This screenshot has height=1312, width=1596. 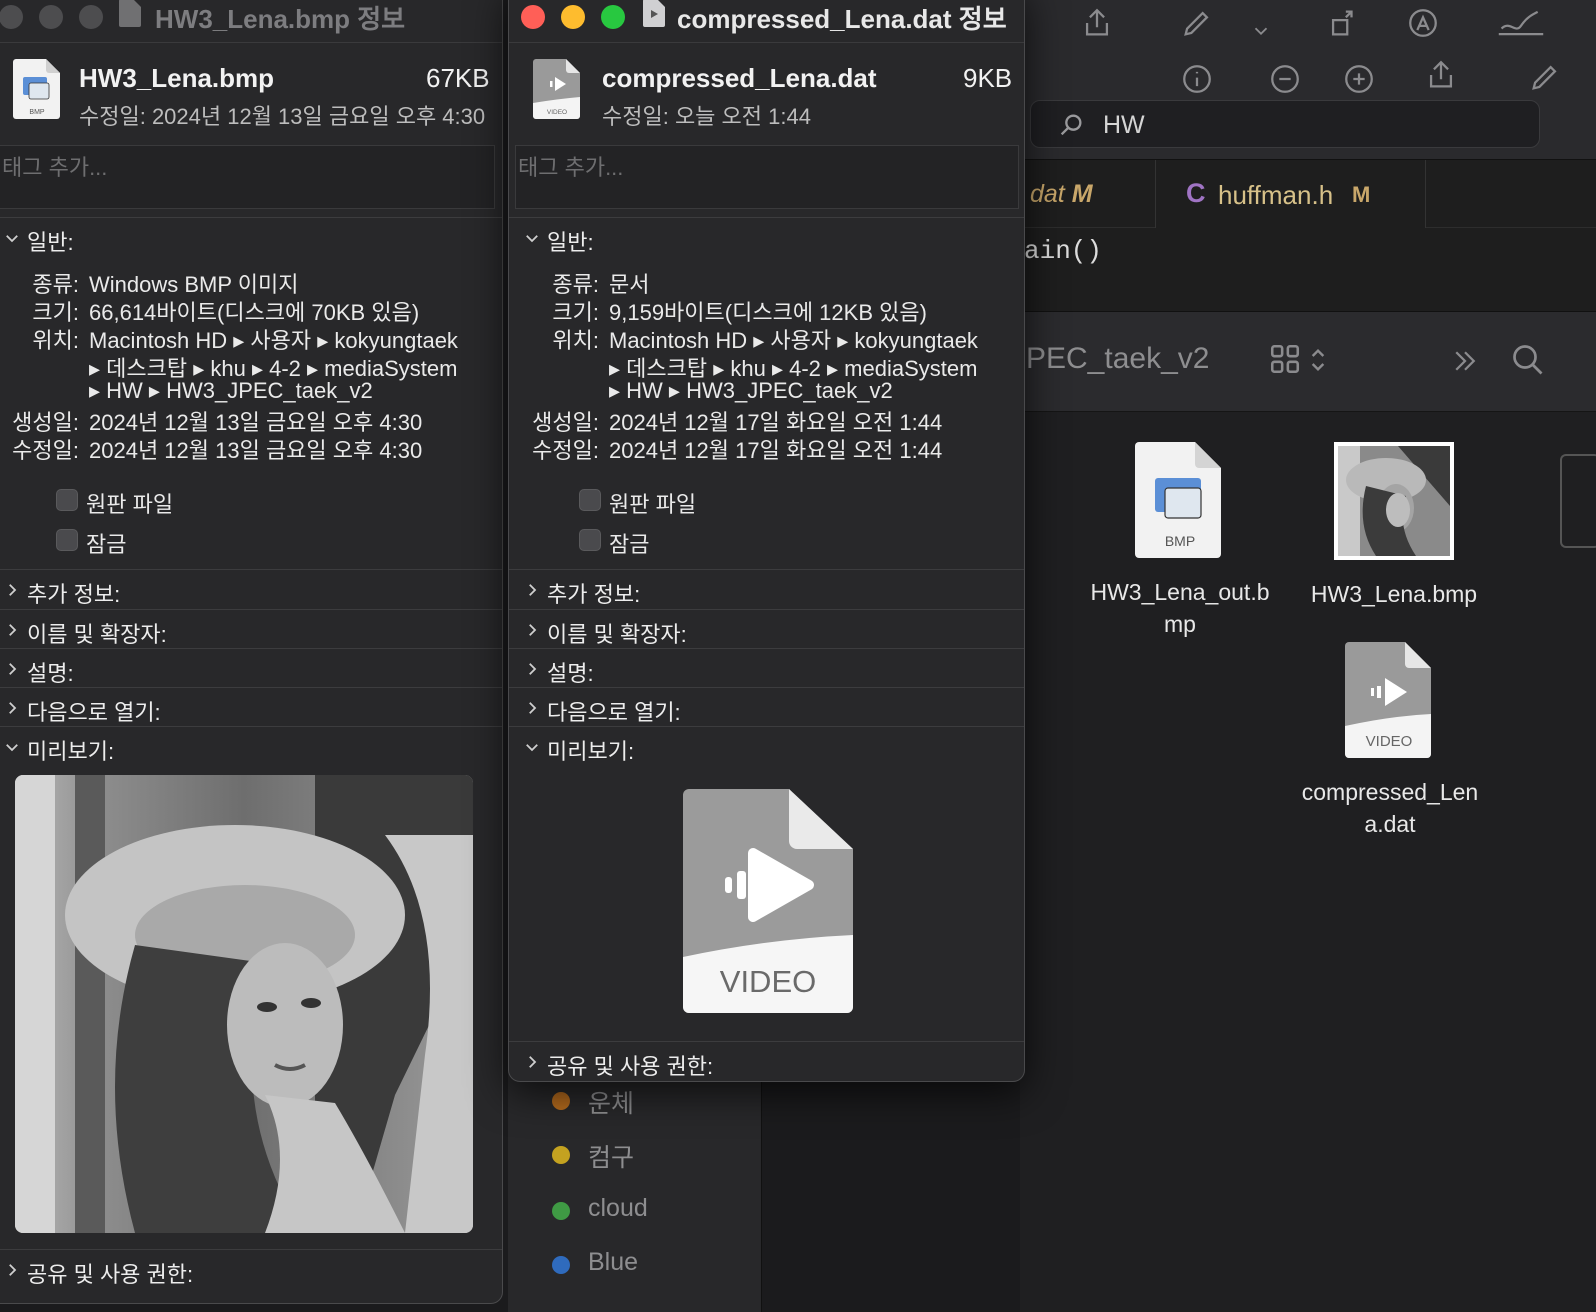 I want to click on signature-icon, so click(x=1521, y=23).